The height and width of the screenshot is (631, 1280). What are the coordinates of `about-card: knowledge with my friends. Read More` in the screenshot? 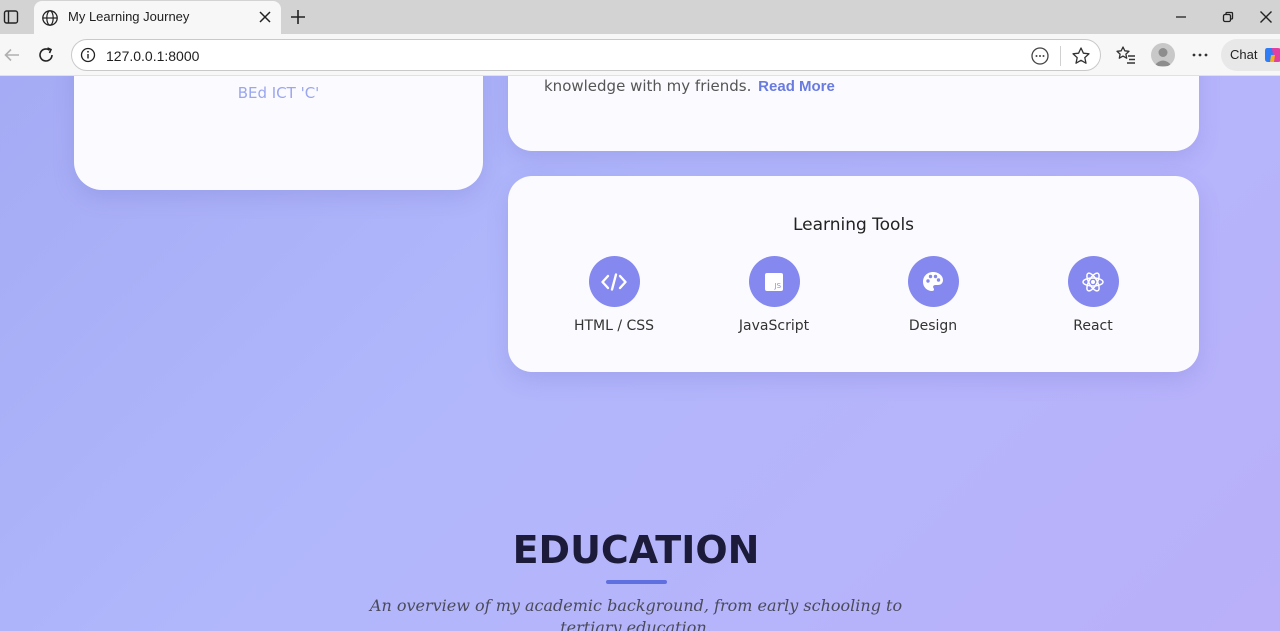 It's located at (853, 113).